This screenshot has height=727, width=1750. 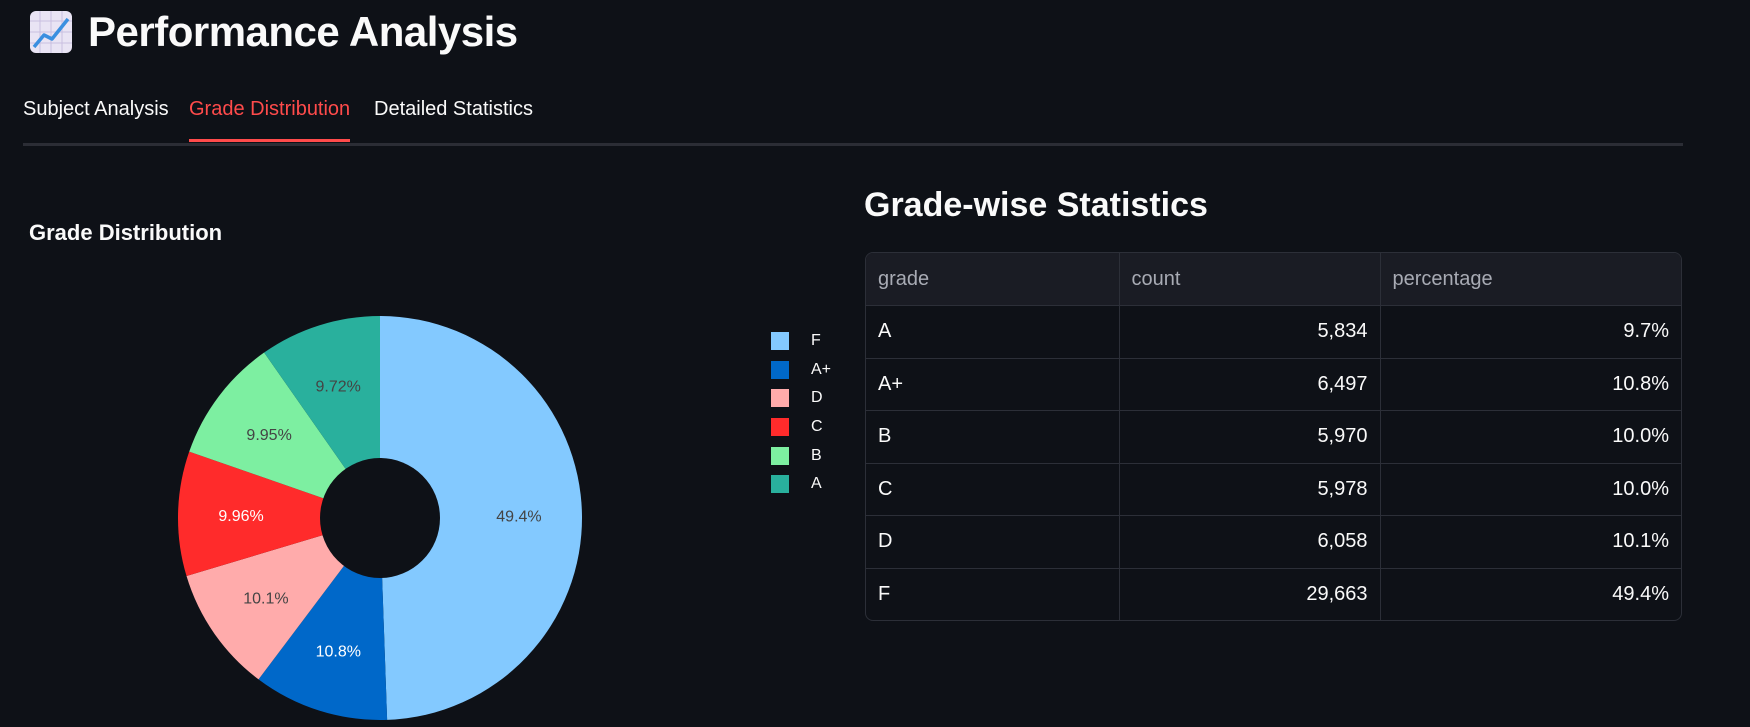 I want to click on cell-grade: A, so click(x=993, y=332).